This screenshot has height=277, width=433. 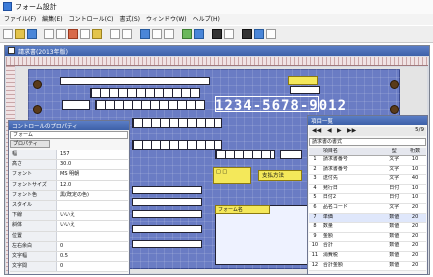 What do you see at coordinates (242, 209) in the screenshot?
I see `detail-table-header: フォーム名` at bounding box center [242, 209].